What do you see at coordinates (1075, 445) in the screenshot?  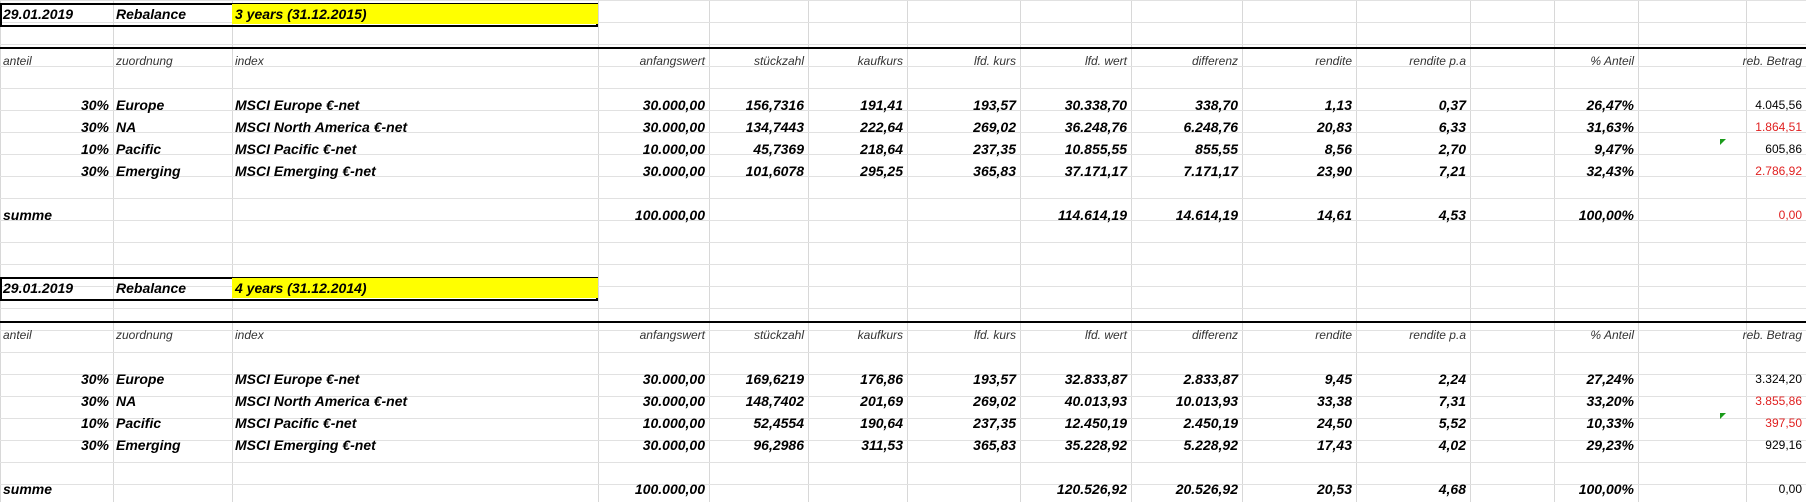 I see `cell-lfd-wert: 35.228,92` at bounding box center [1075, 445].